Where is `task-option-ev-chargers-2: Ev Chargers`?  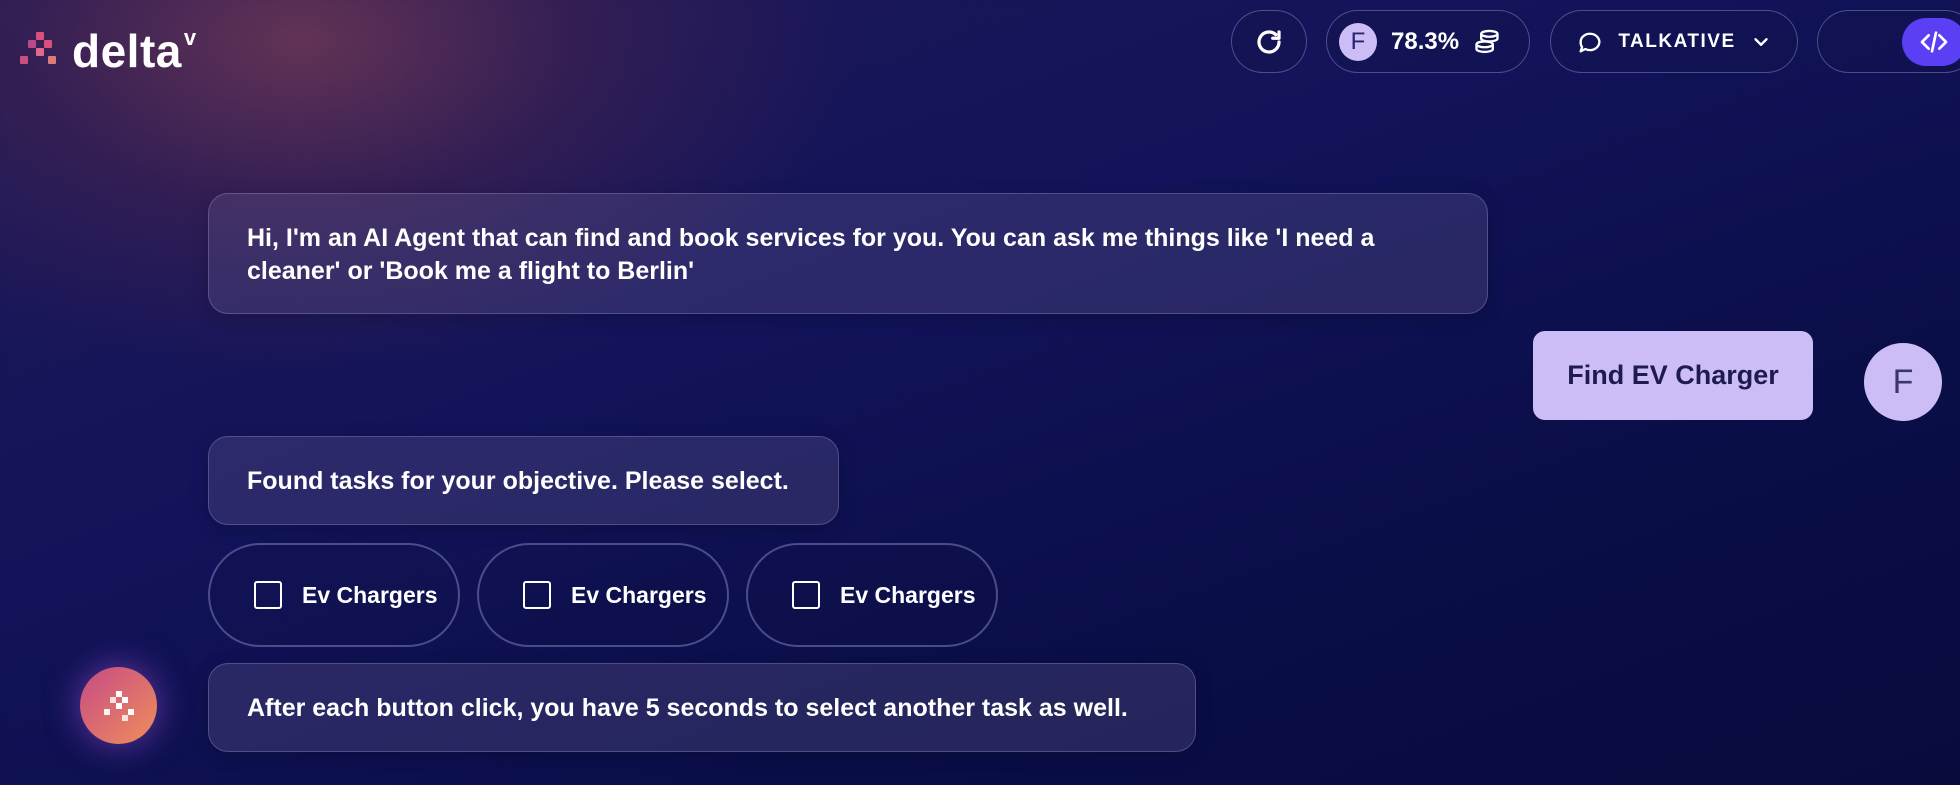
task-option-ev-chargers-2: Ev Chargers is located at coordinates (603, 595).